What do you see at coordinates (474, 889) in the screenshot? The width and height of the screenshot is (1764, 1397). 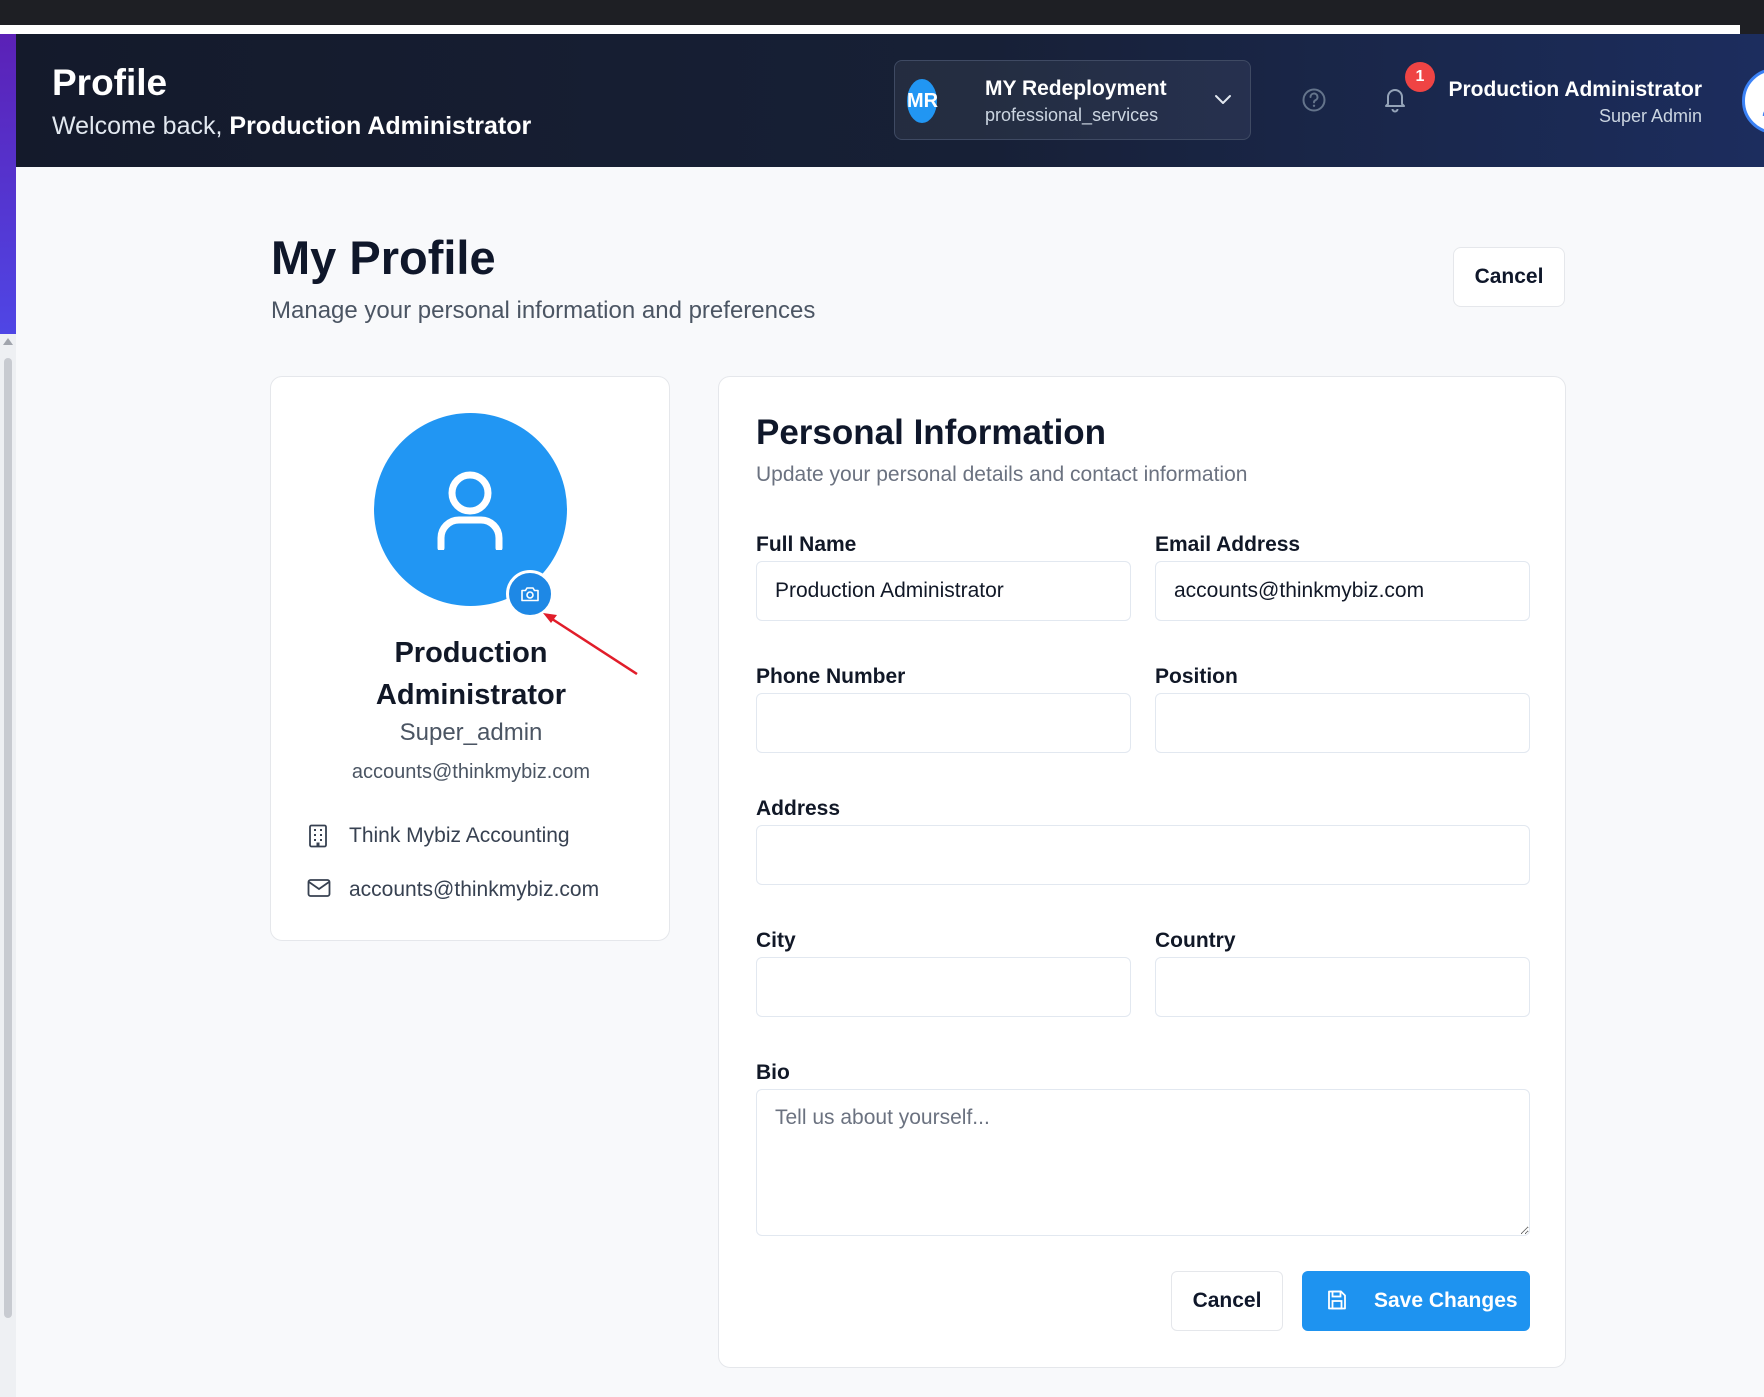 I see `contact-email: accounts@thinkmybiz.com` at bounding box center [474, 889].